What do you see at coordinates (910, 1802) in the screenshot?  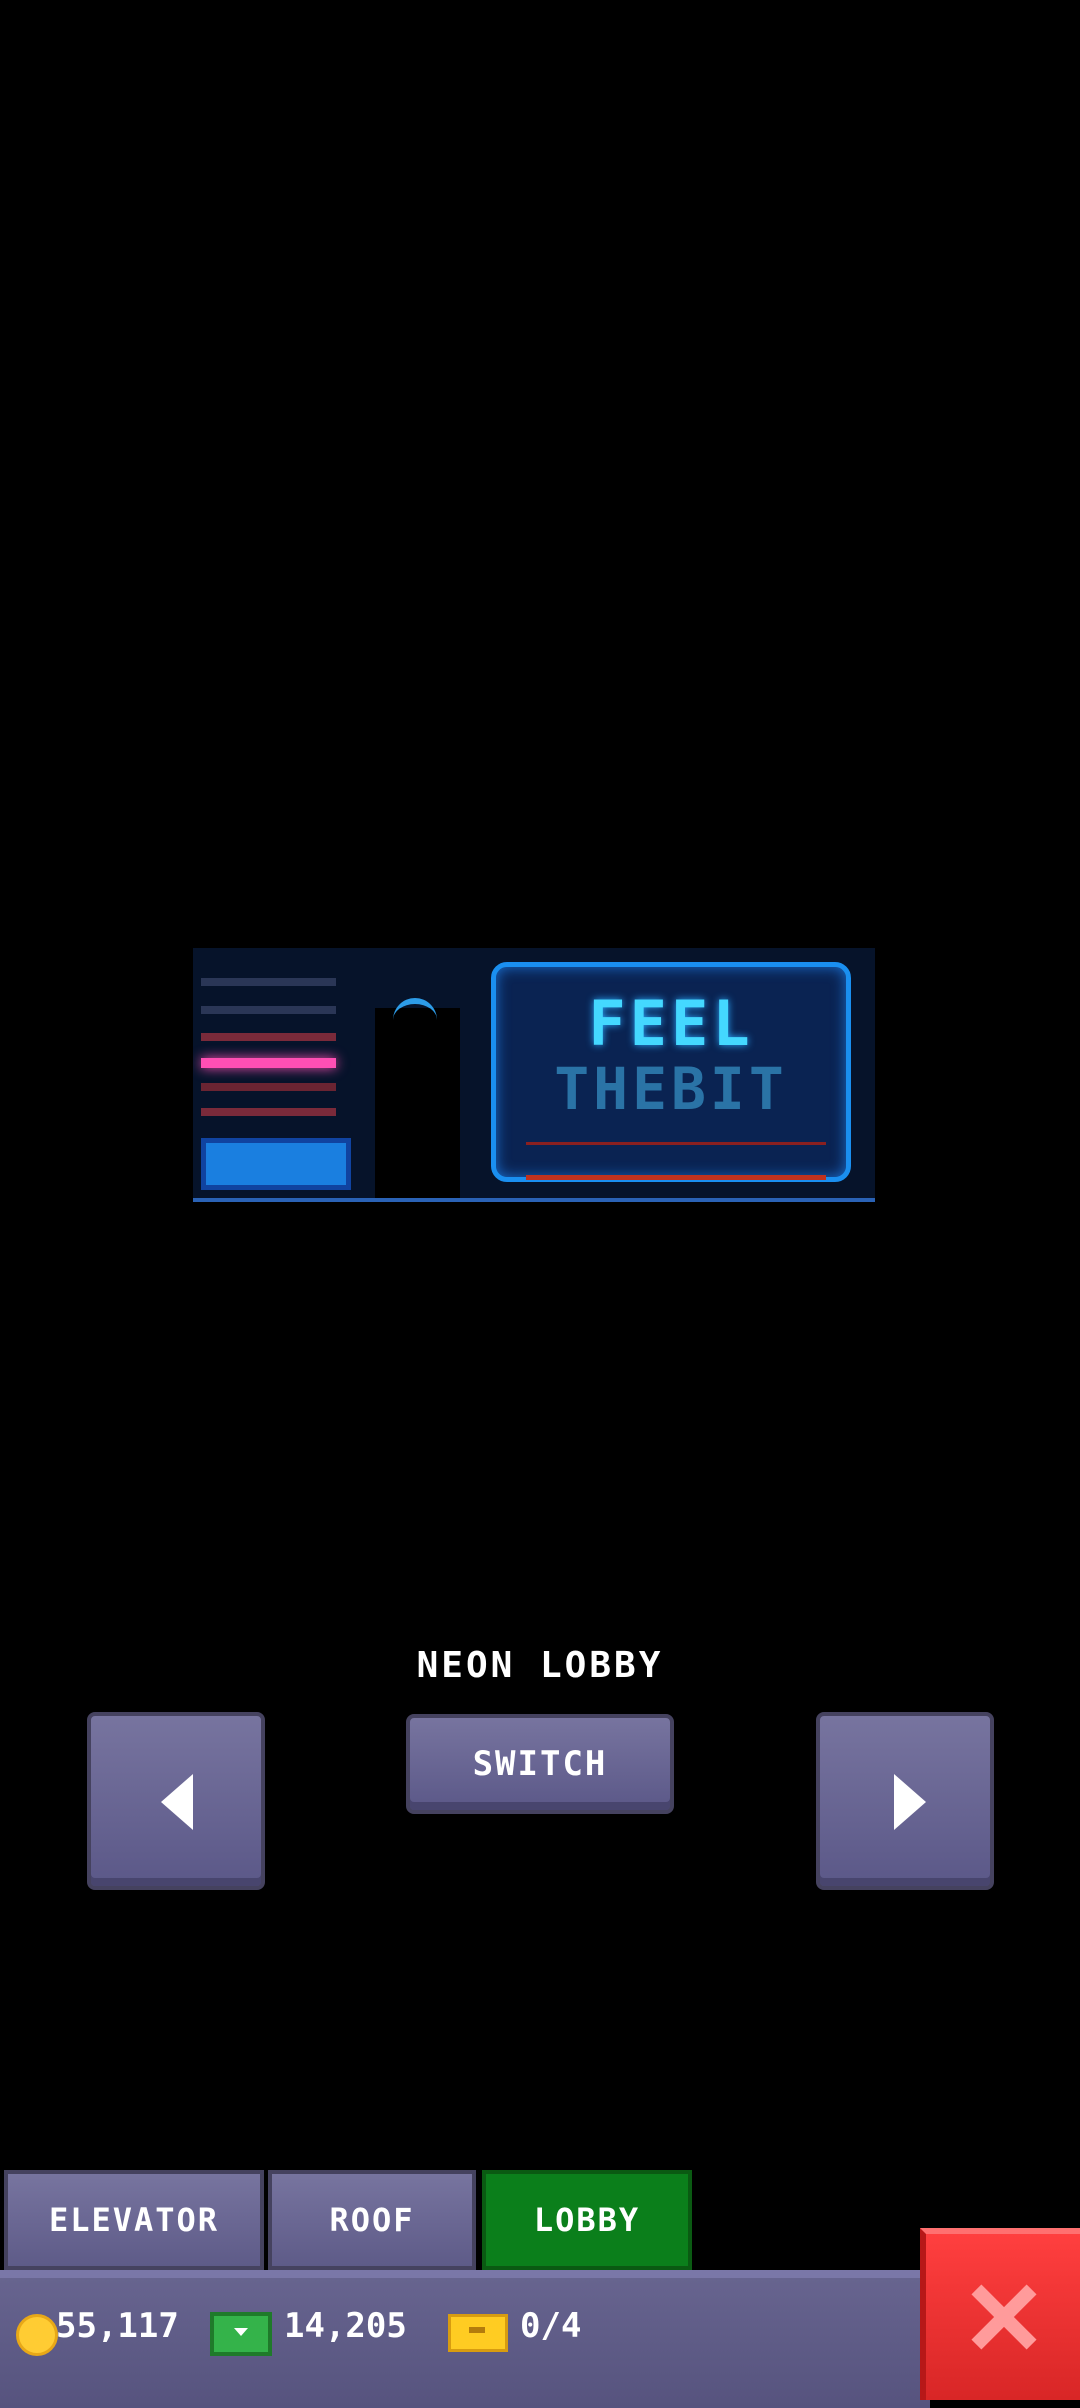 I see `right-arrow-icon` at bounding box center [910, 1802].